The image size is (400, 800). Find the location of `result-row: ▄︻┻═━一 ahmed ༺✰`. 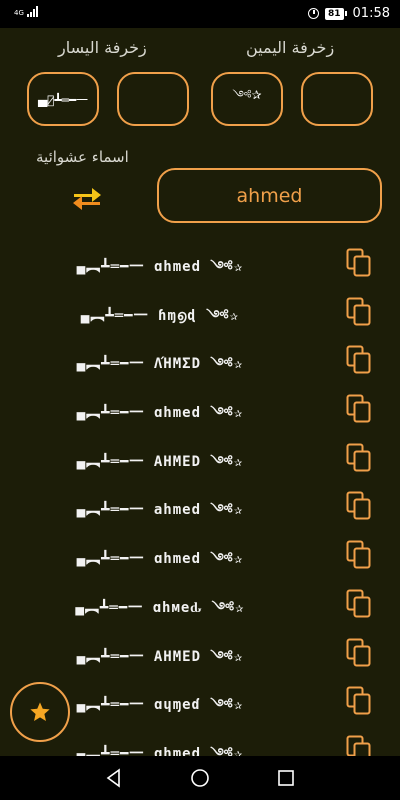

result-row: ▄︻┻═━一 ahmed ༺✰ is located at coordinates (200, 507).